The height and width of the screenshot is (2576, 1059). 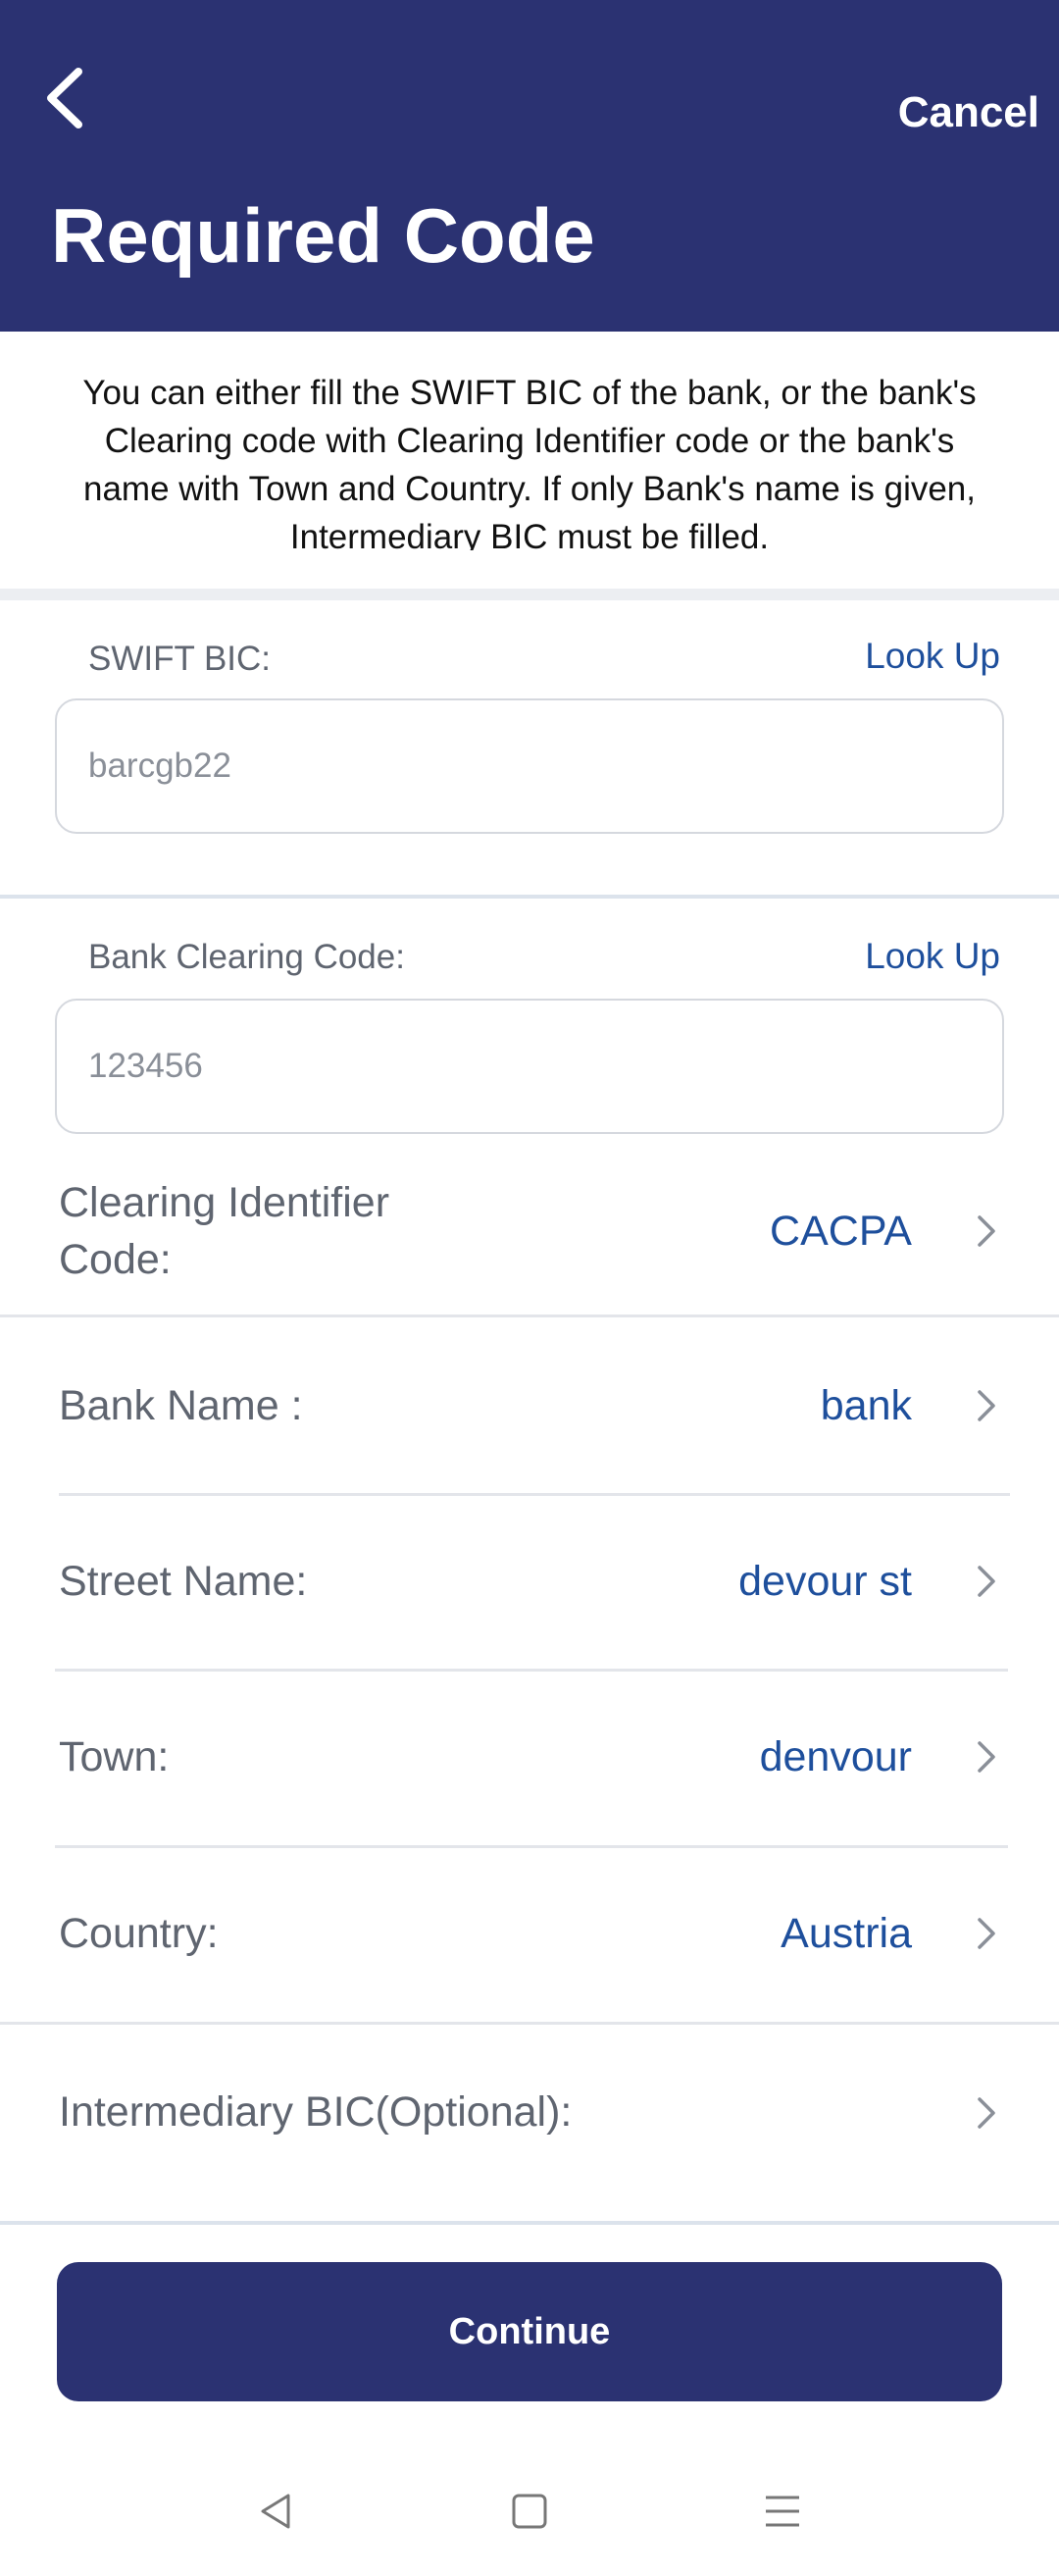 What do you see at coordinates (181, 1405) in the screenshot?
I see `bank-name-label: Bank Name :` at bounding box center [181, 1405].